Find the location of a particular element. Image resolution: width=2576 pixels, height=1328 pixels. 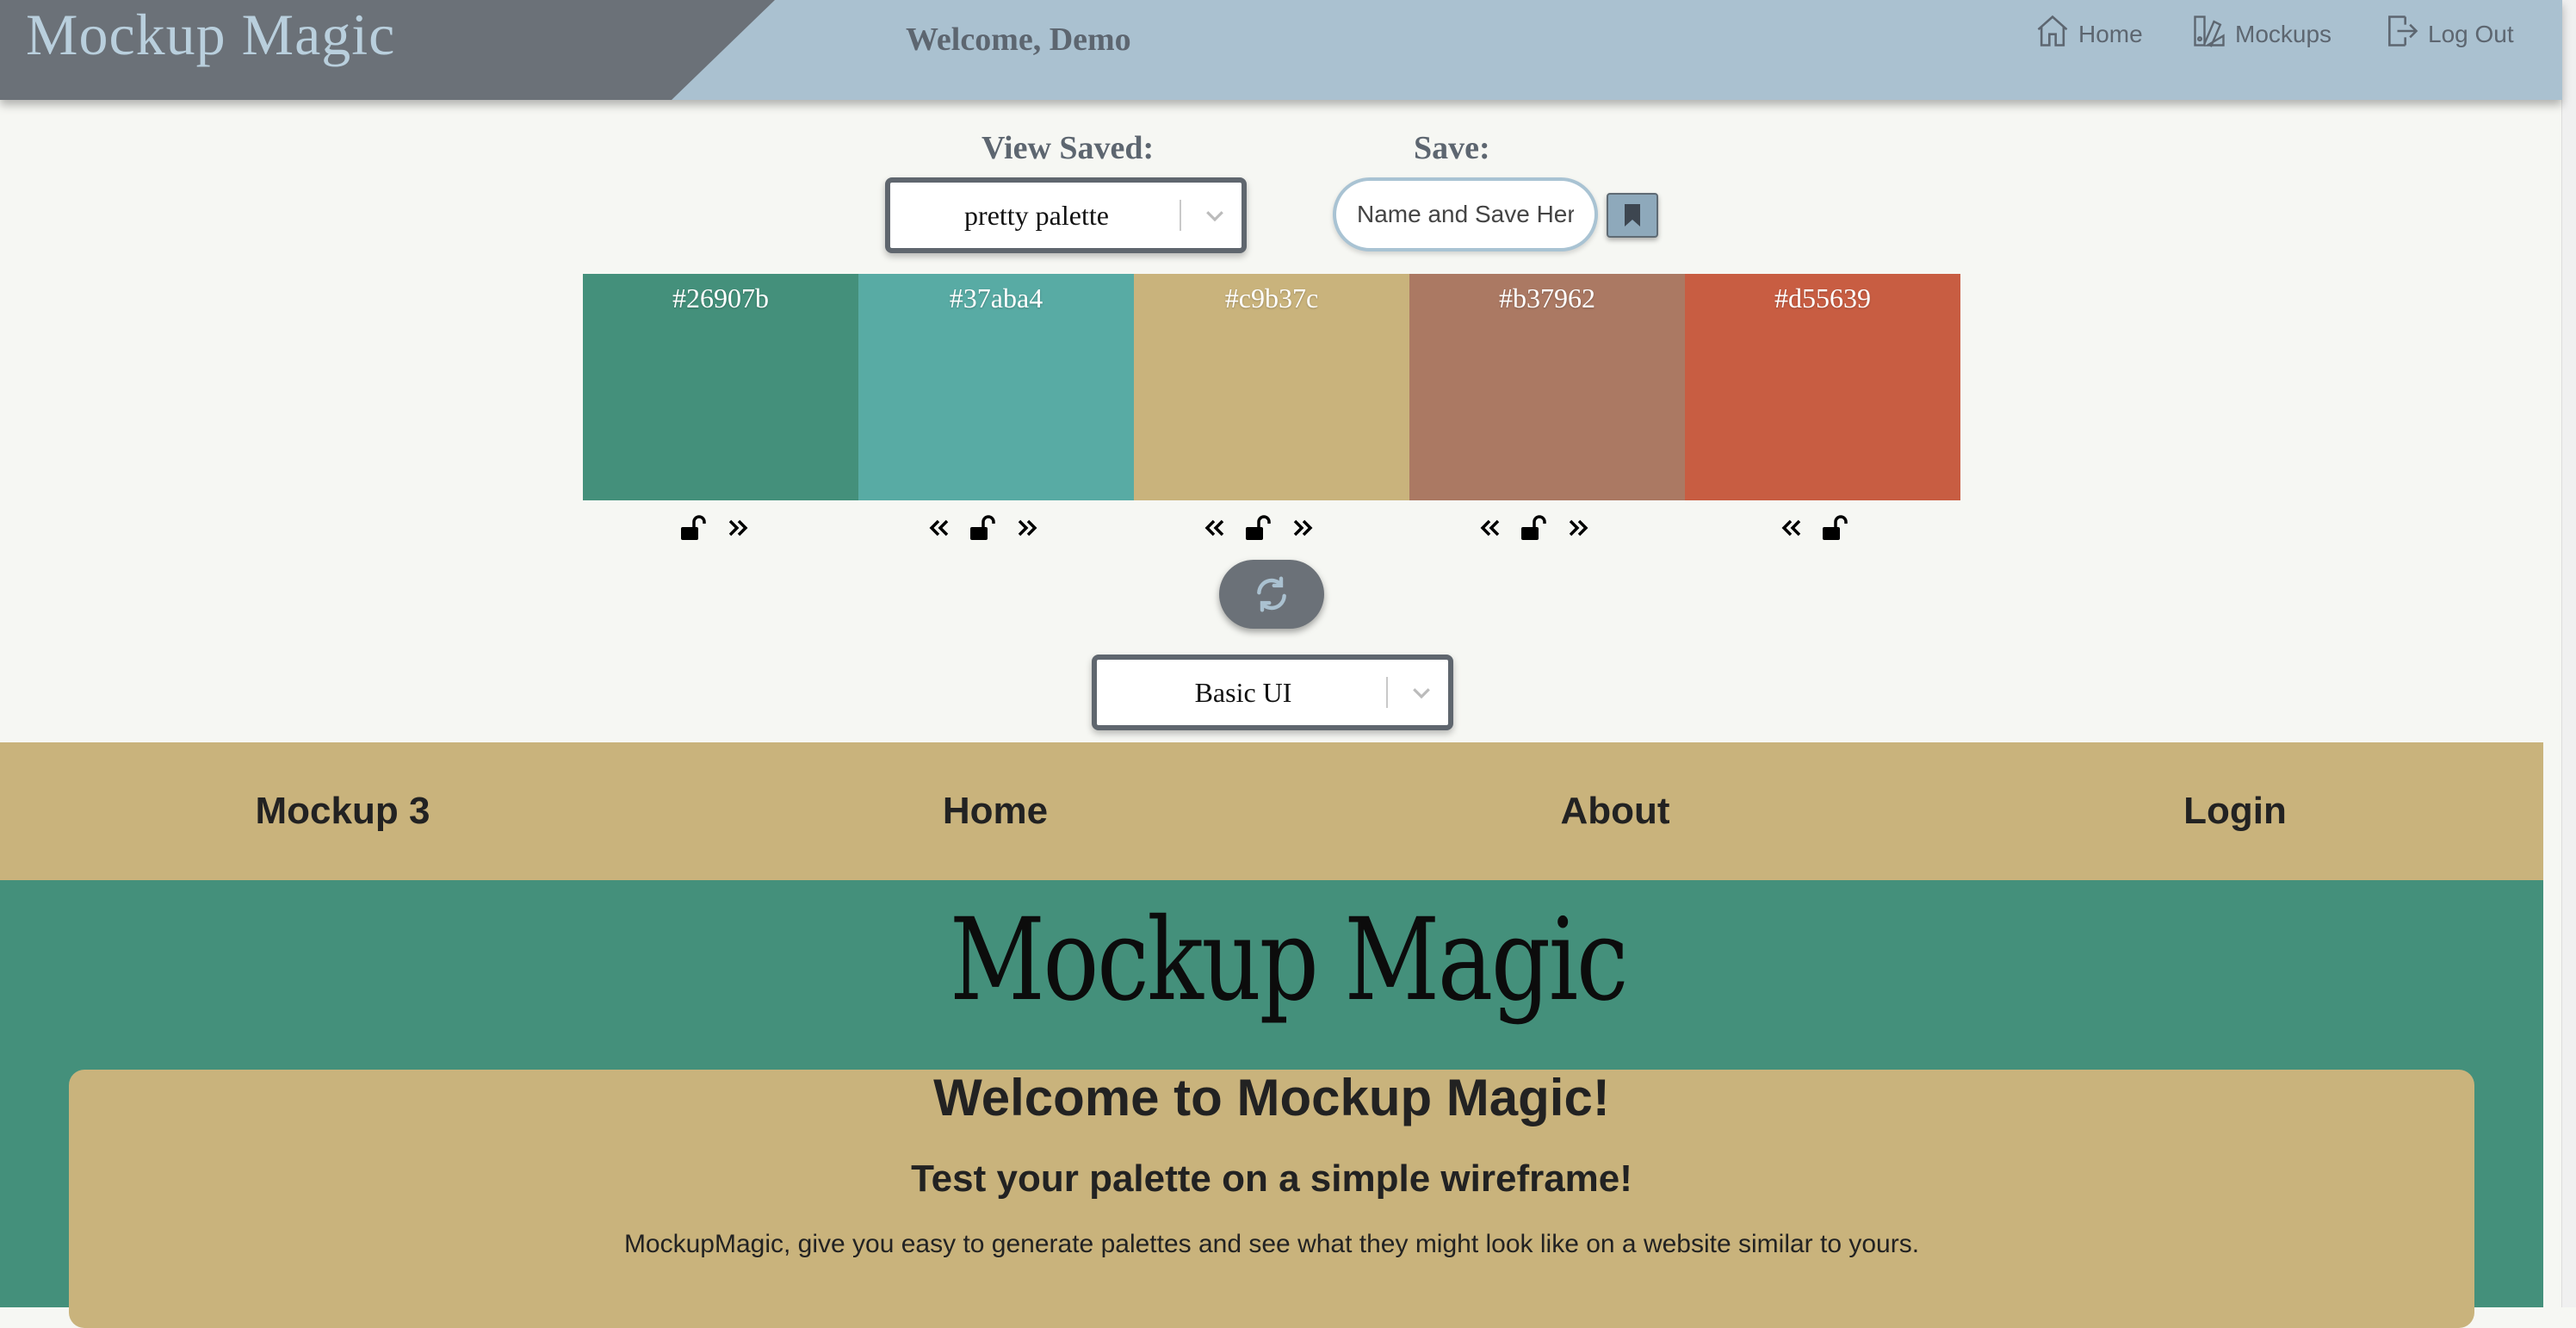

swatch-4-hex: #b37962 is located at coordinates (1547, 297).